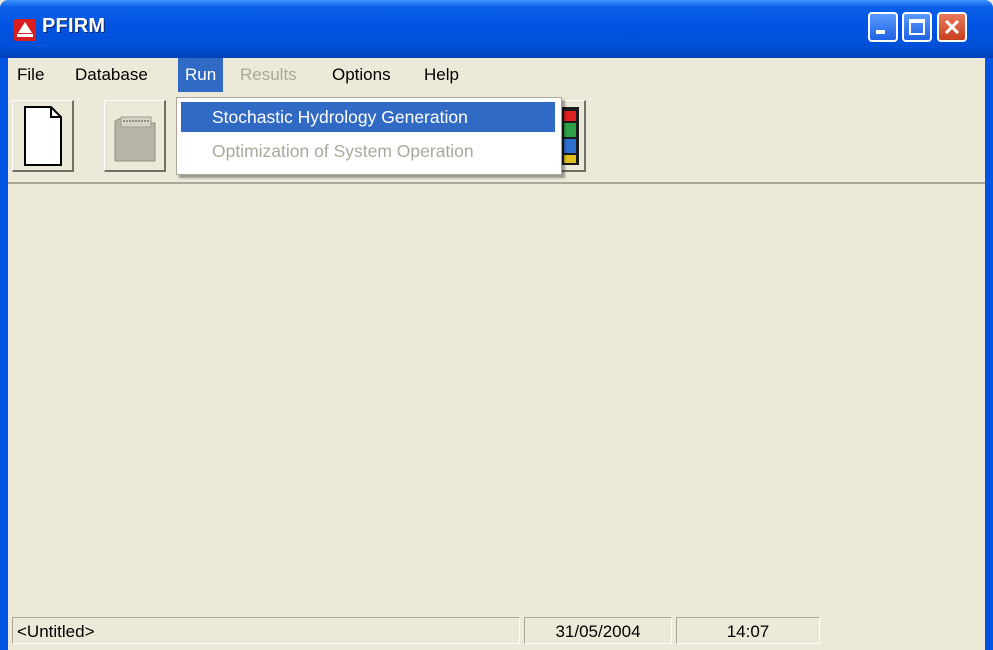 The image size is (993, 650). I want to click on maximize-icon, so click(917, 27).